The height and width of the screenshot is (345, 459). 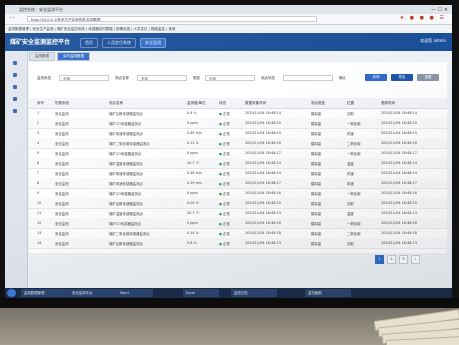 I want to click on point-select: 全部, so click(x=162, y=78).